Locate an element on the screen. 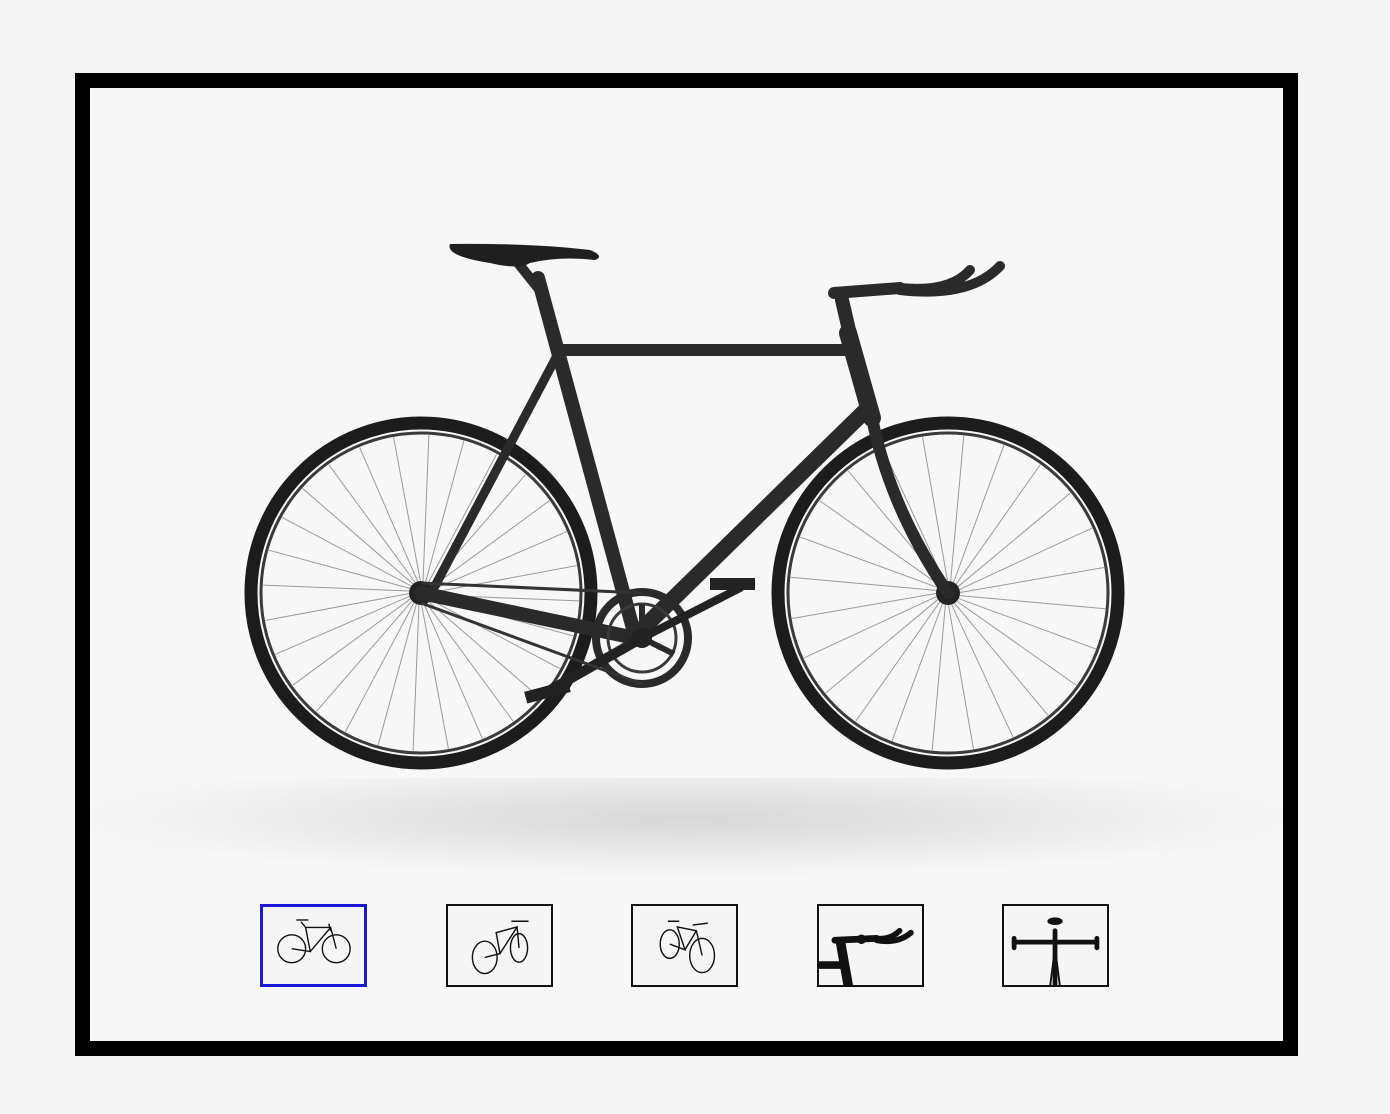 This screenshot has width=1390, height=1114. handlebar-thumb-icon is located at coordinates (866, 956).